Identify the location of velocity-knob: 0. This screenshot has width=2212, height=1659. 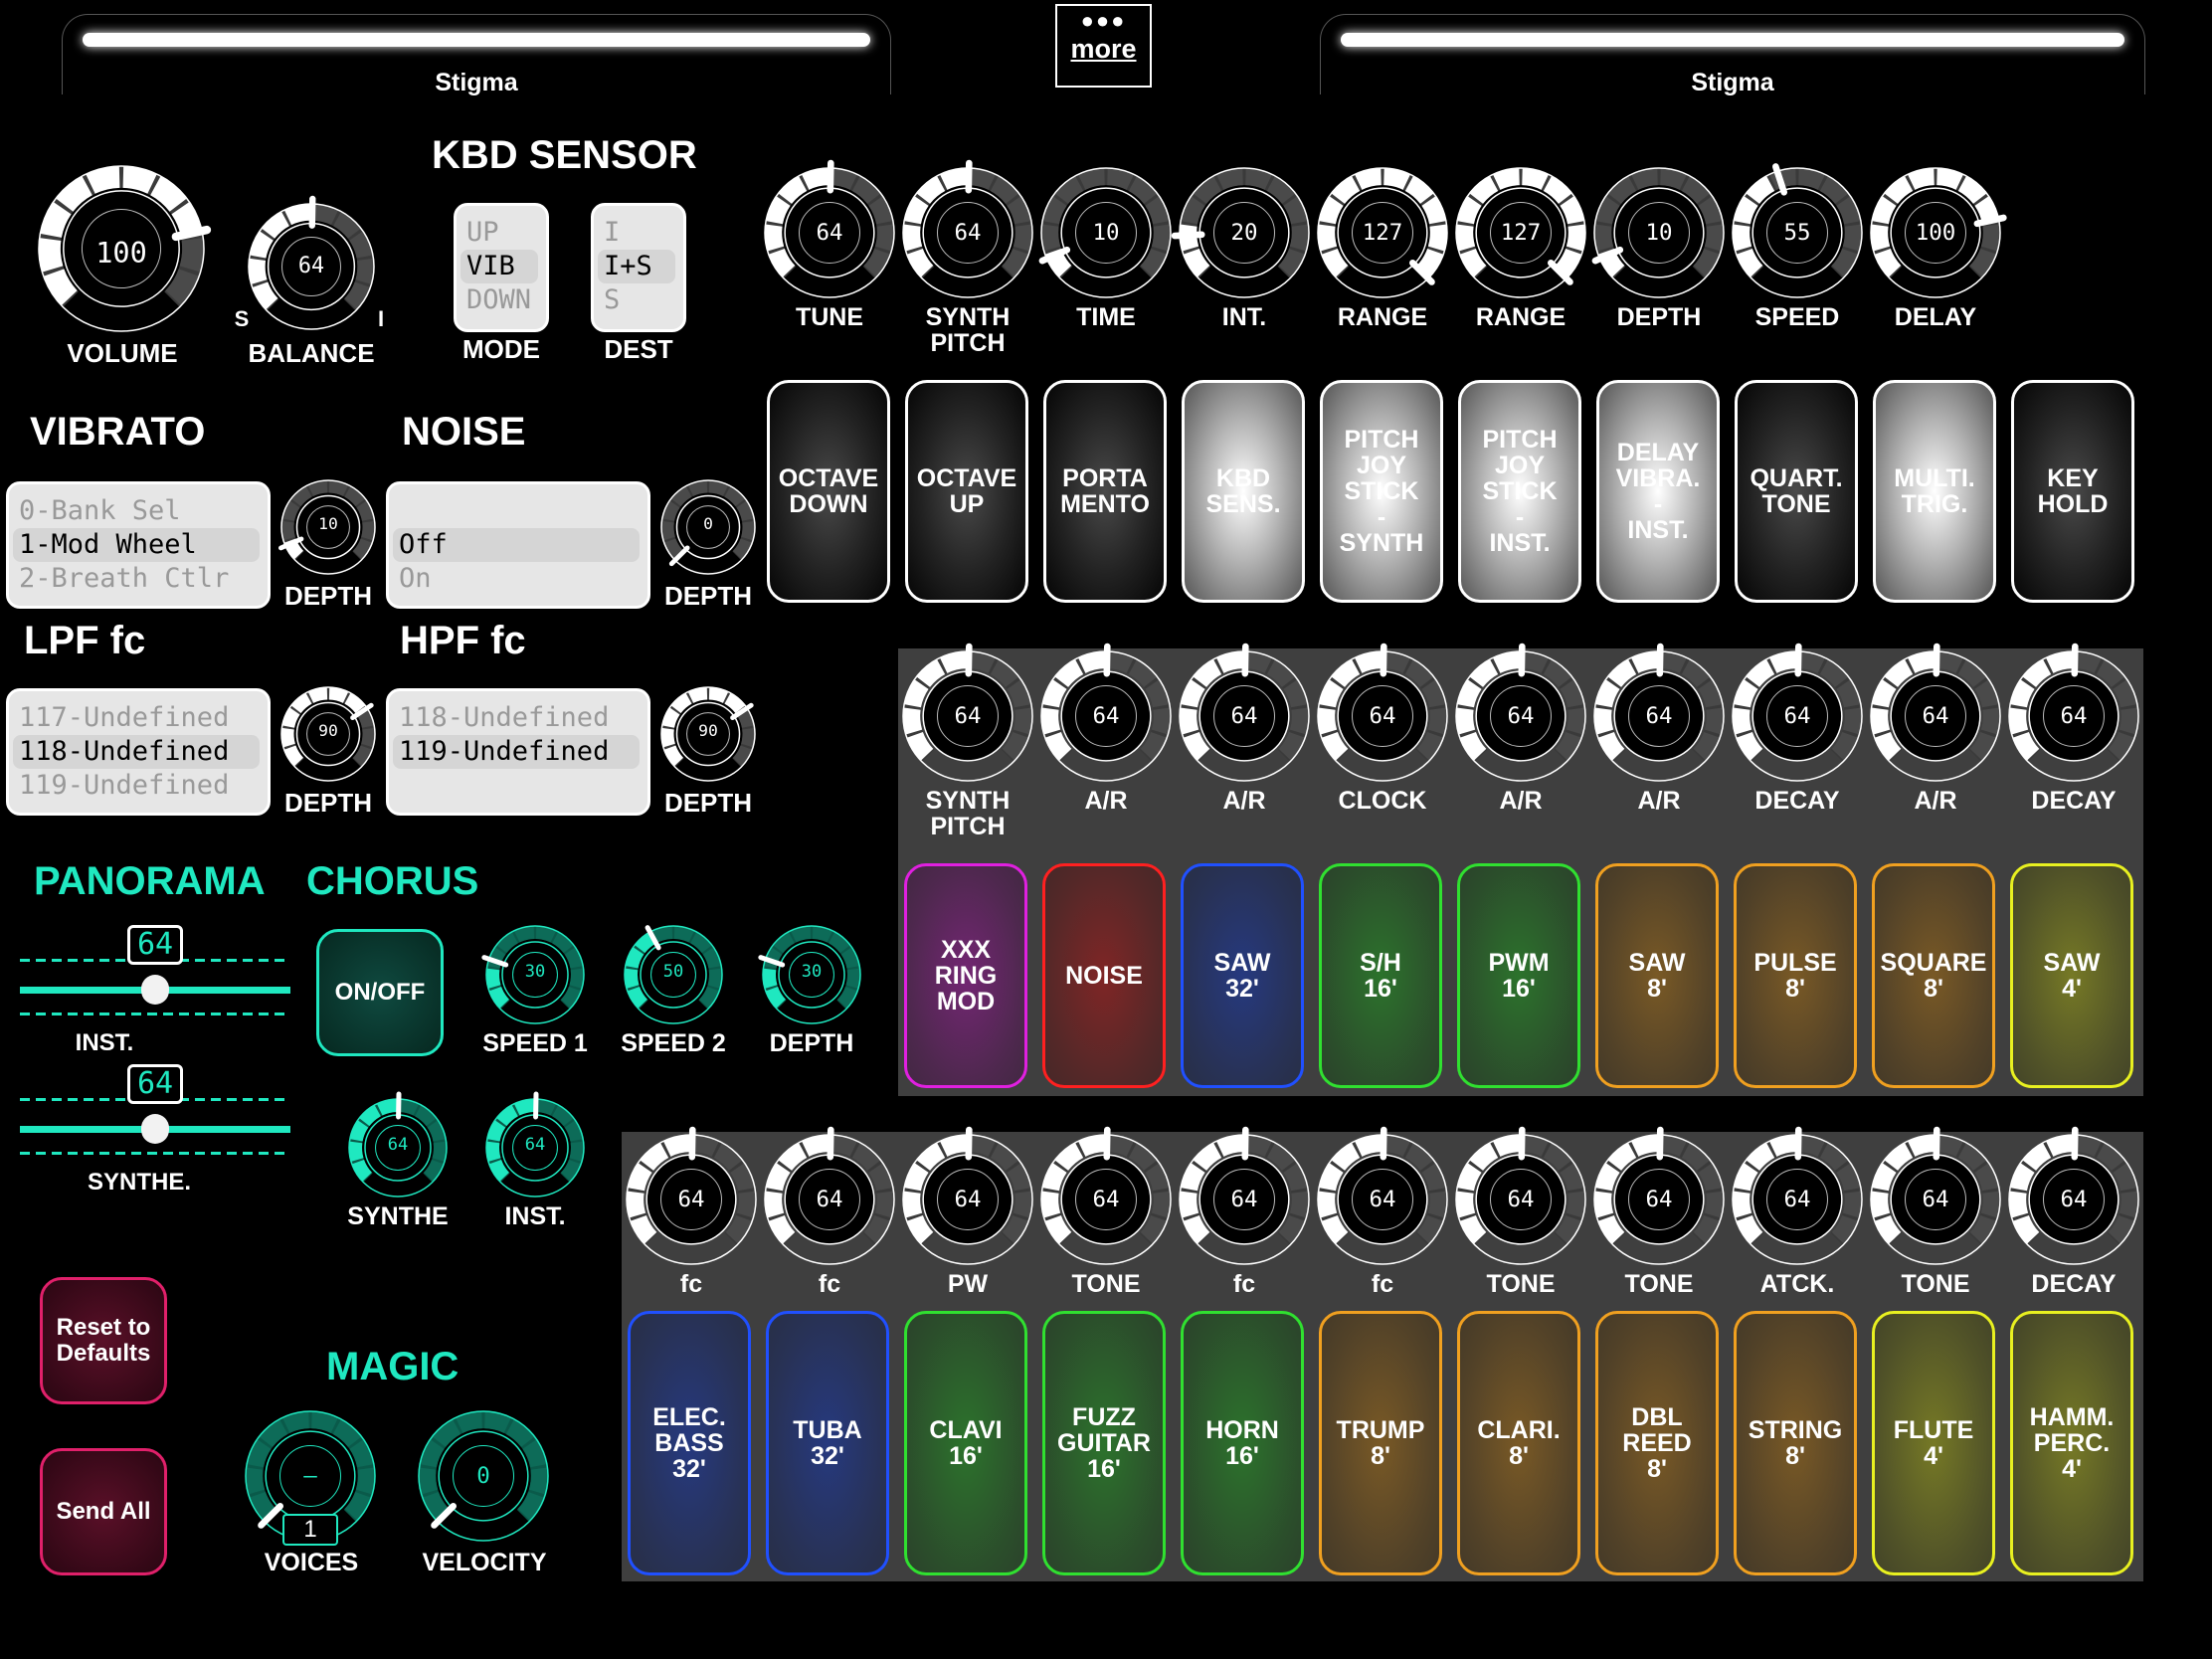
(483, 1476).